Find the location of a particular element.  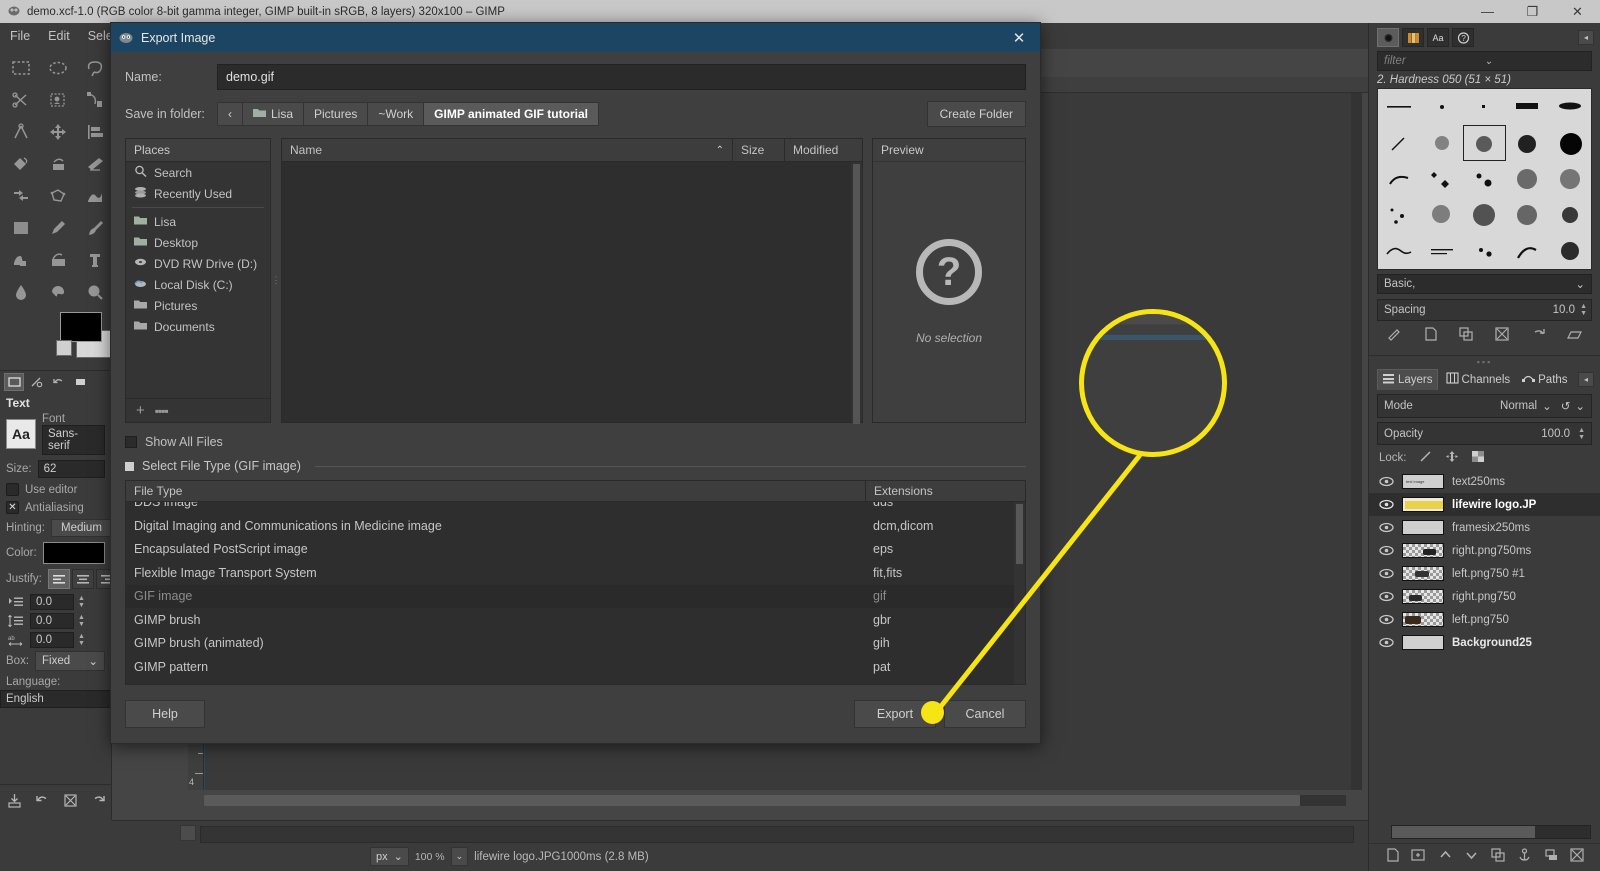

sidebar-item-documents: Documents is located at coordinates (198, 326).